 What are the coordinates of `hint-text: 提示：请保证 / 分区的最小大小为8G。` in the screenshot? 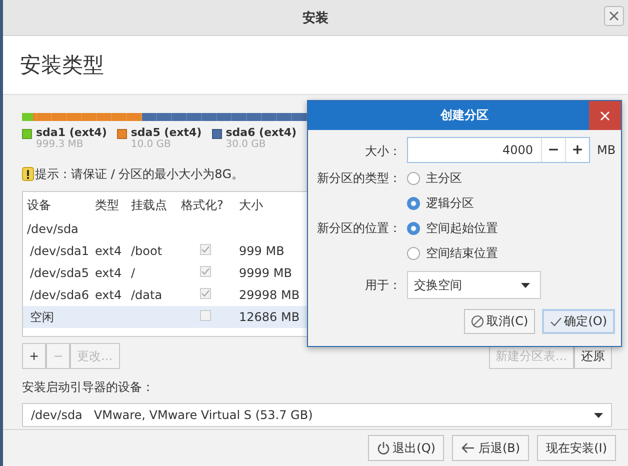 It's located at (139, 174).